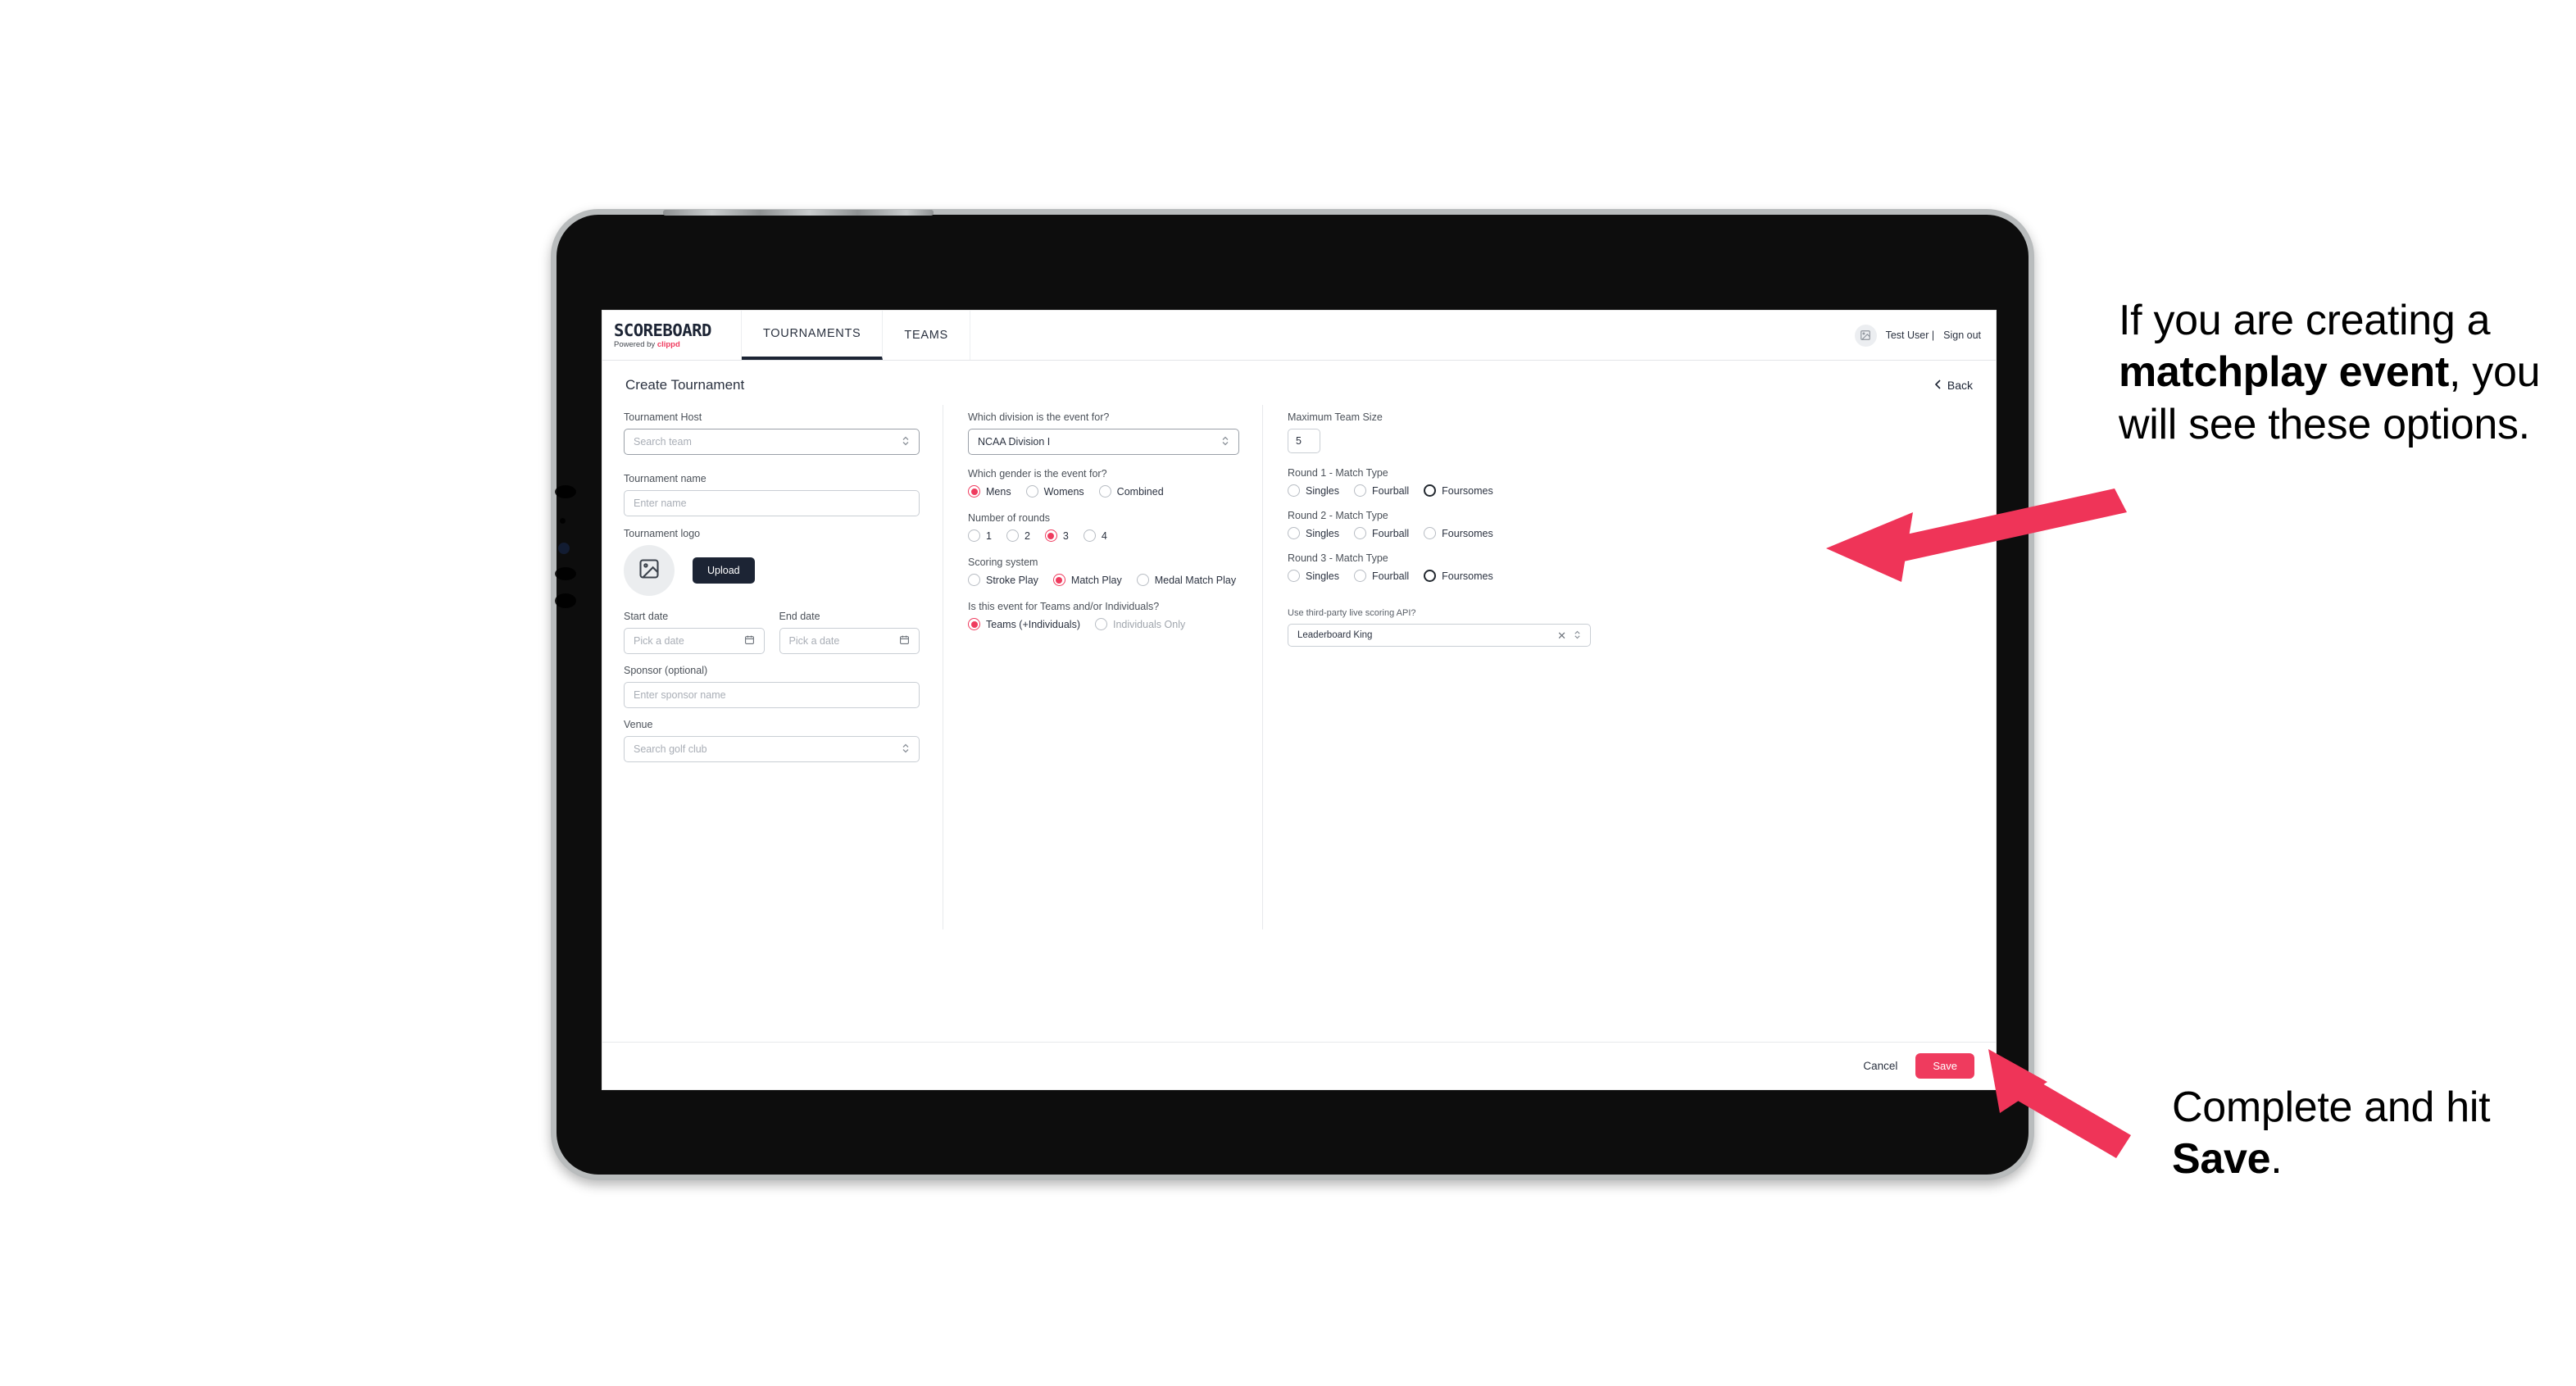 This screenshot has width=2576, height=1386. What do you see at coordinates (1335, 635) in the screenshot?
I see `live-scoring-api-value: Leaderboard King` at bounding box center [1335, 635].